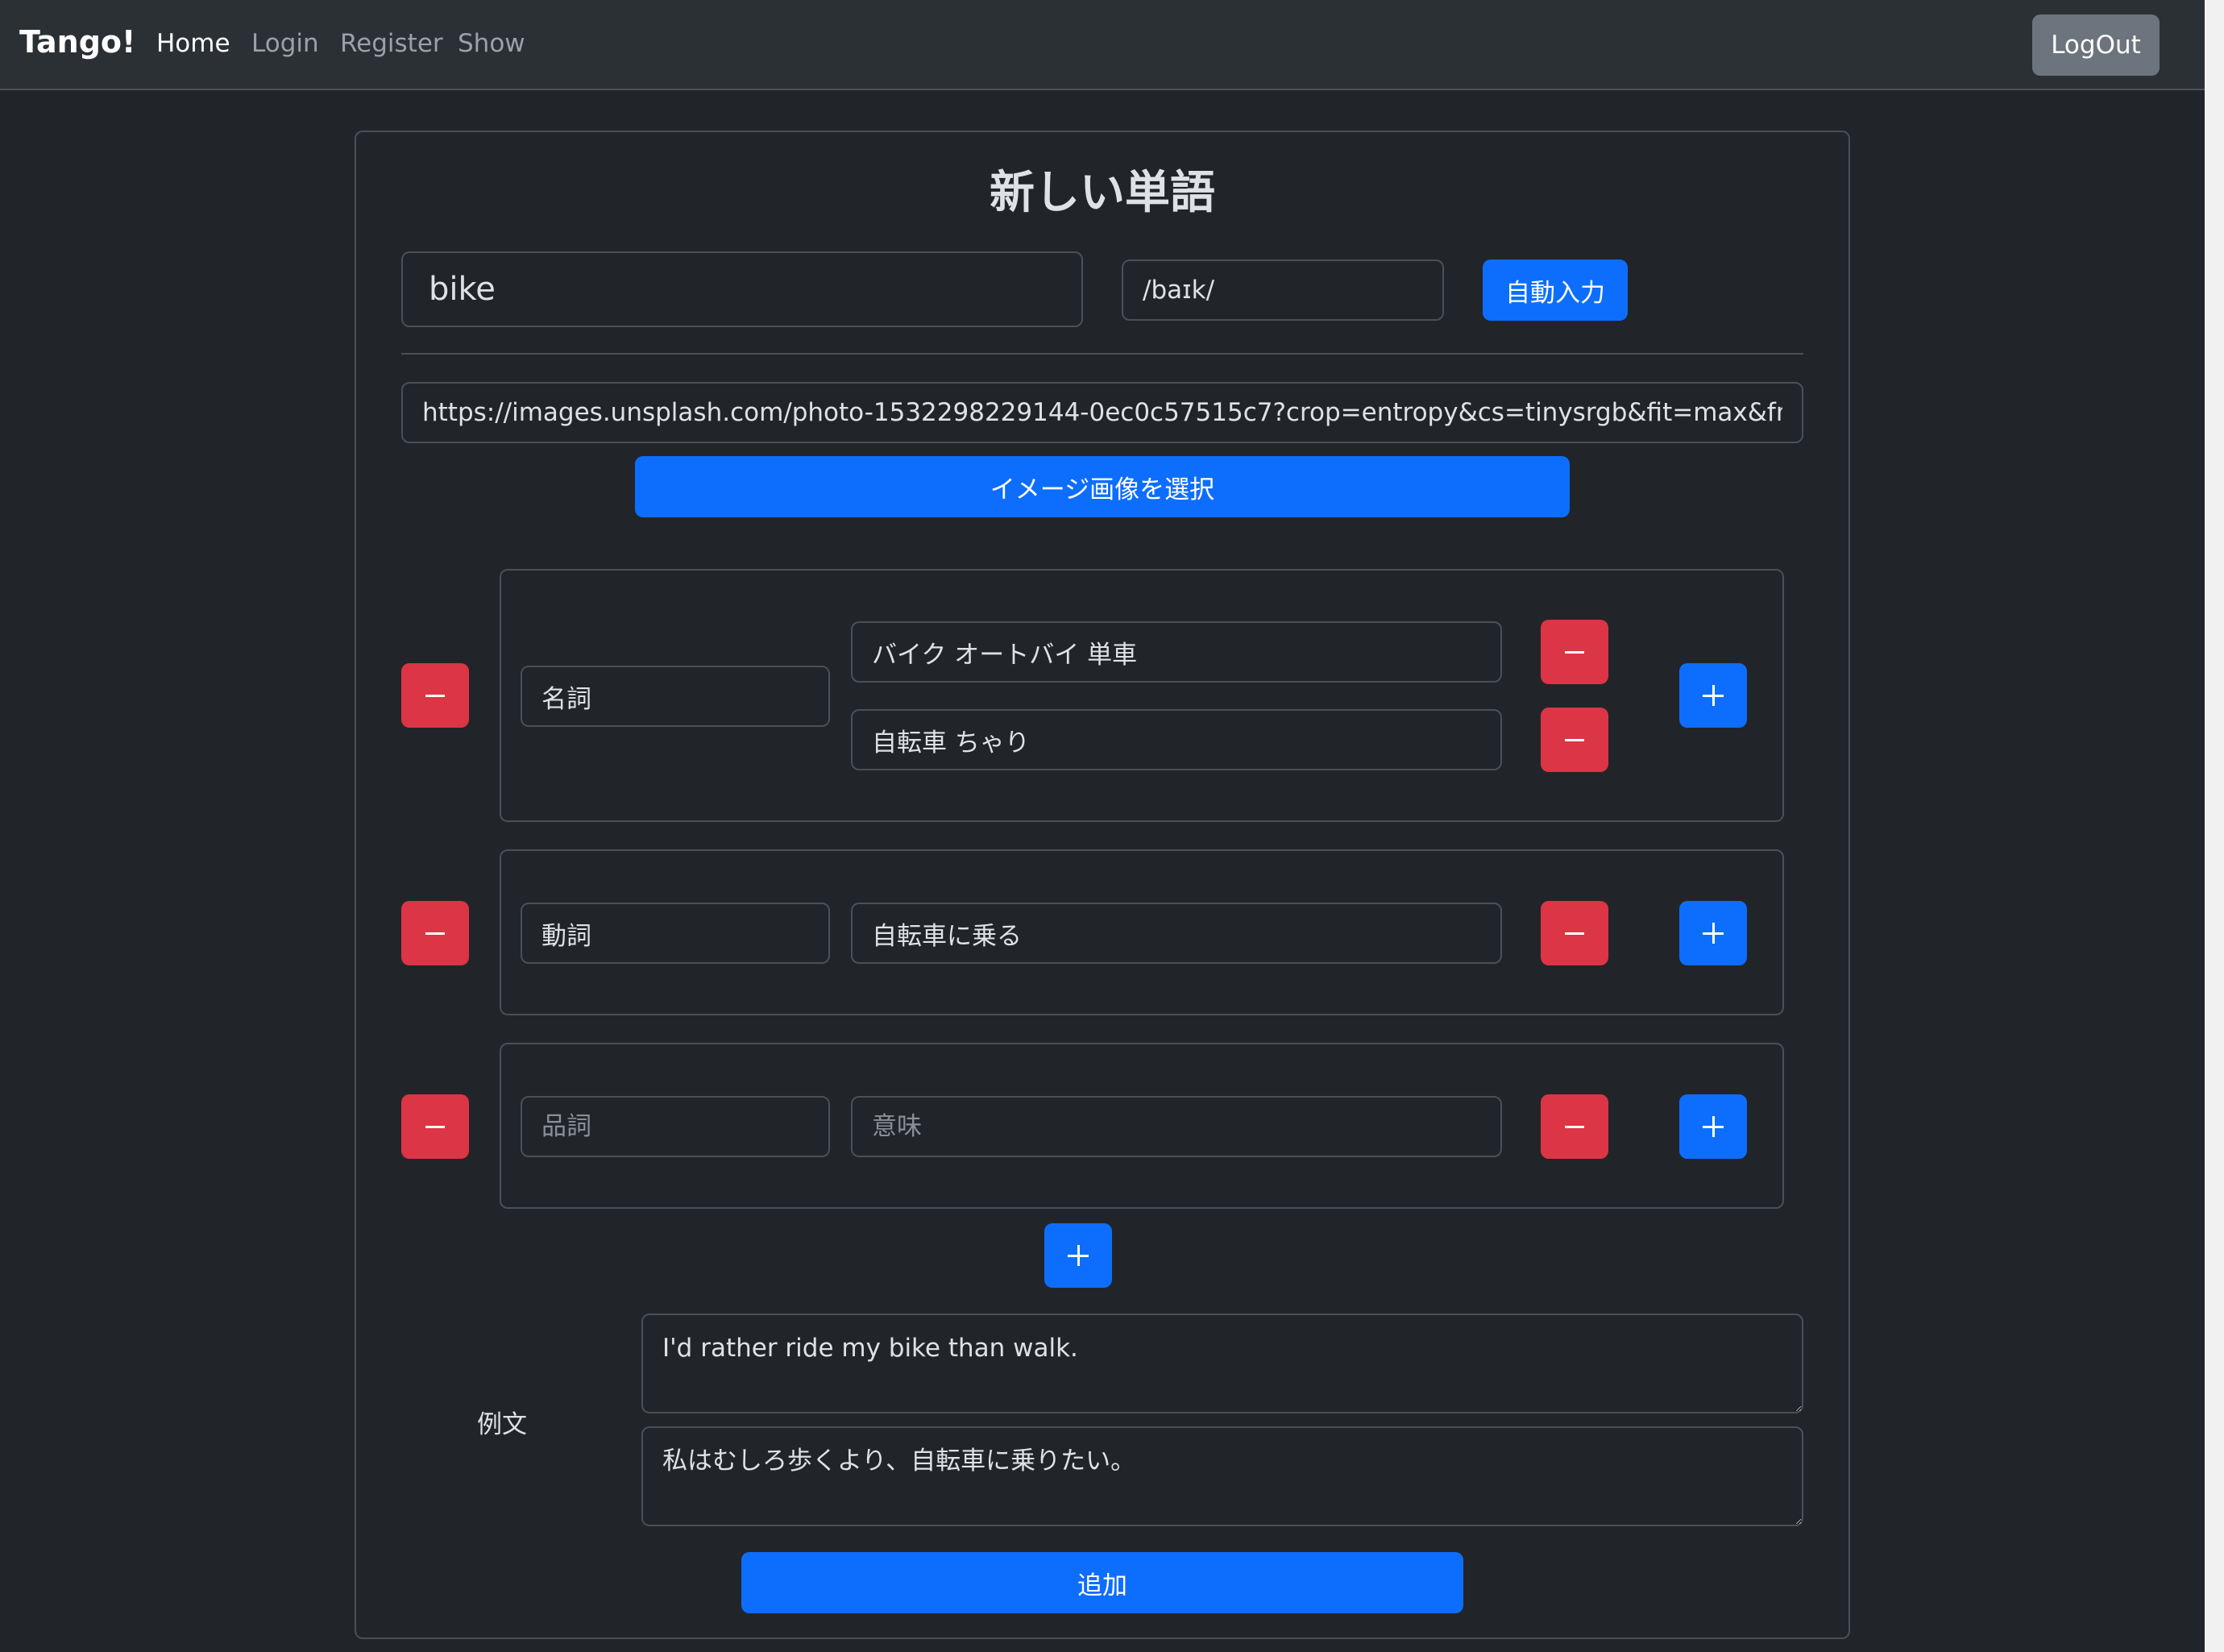  What do you see at coordinates (1102, 1582) in the screenshot?
I see `submit-button: 追加` at bounding box center [1102, 1582].